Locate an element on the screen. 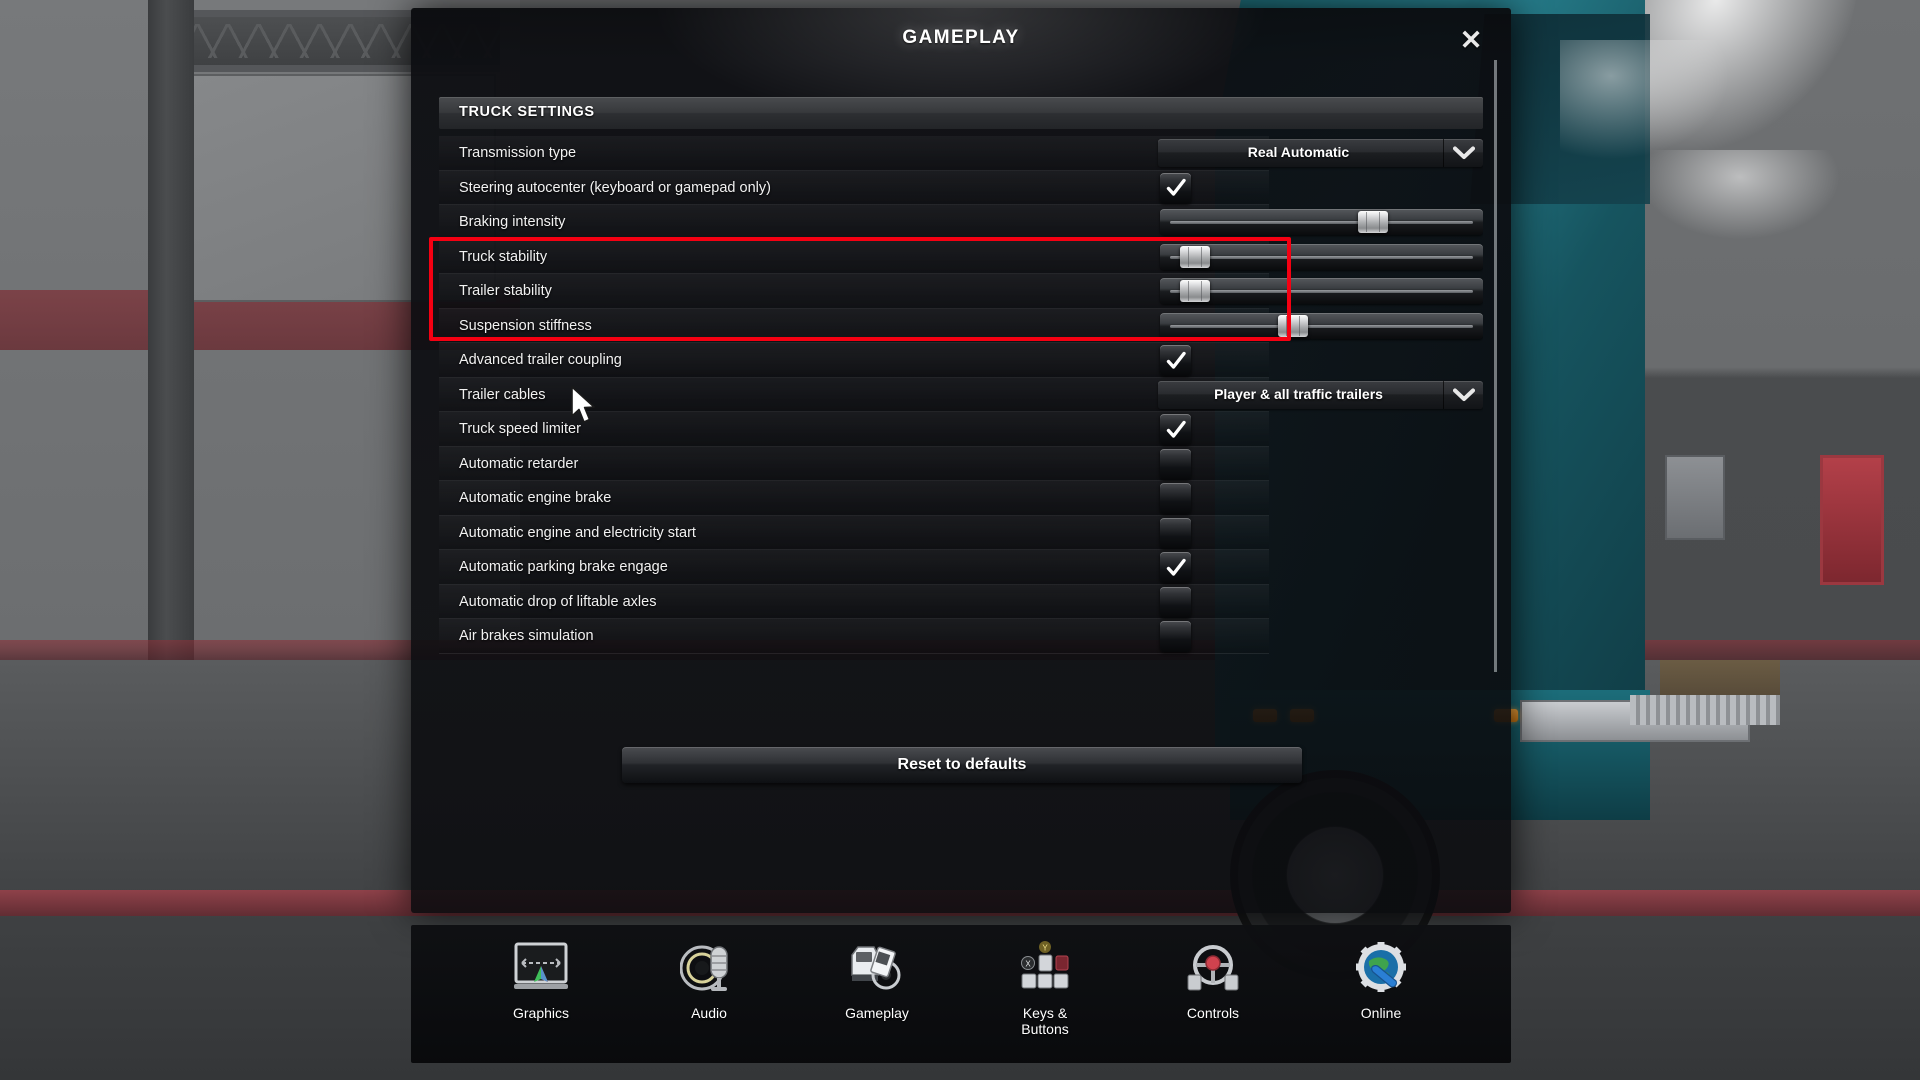 Image resolution: width=1920 pixels, height=1080 pixels. slider-trailer-stability is located at coordinates (1321, 291).